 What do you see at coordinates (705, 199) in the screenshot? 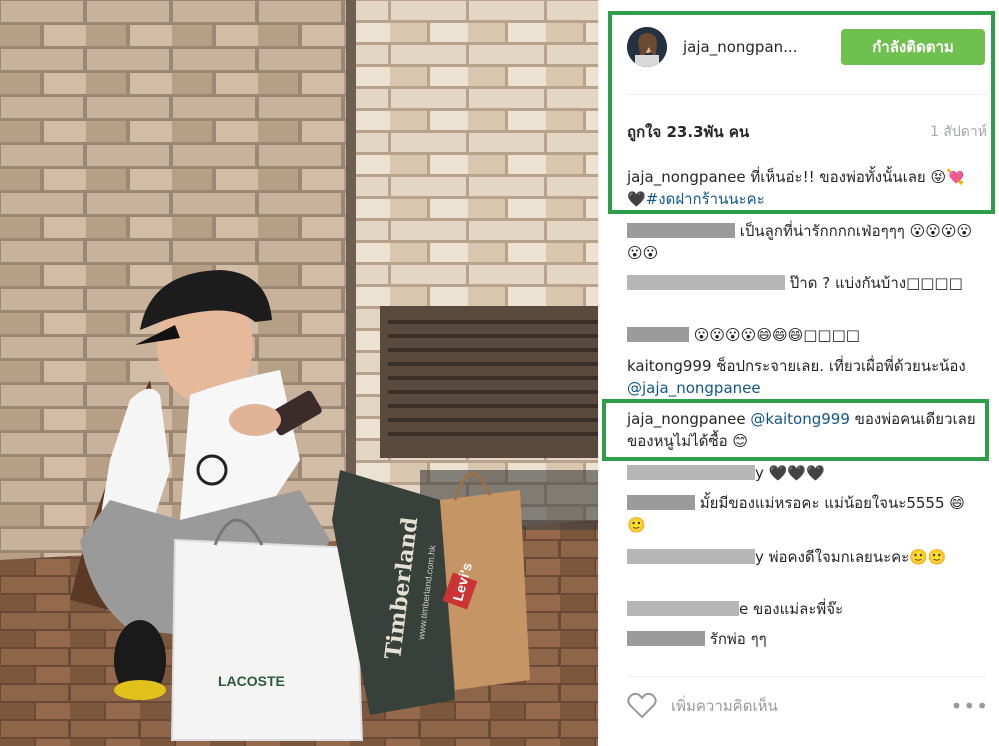
I see `caption-hashtag: #งดฝากร้านนะคะ` at bounding box center [705, 199].